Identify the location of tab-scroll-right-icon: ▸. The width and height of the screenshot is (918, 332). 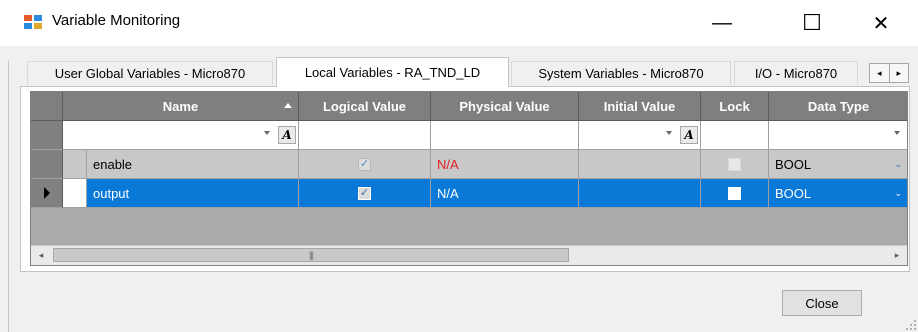
(898, 73).